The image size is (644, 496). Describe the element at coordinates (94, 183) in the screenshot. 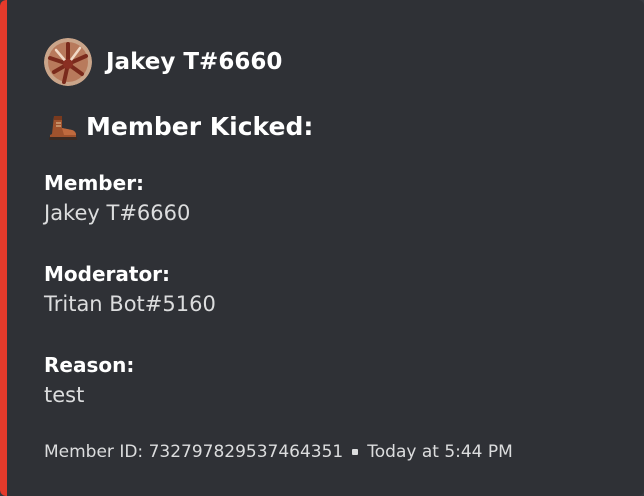

I see `field-name: Member:` at that location.